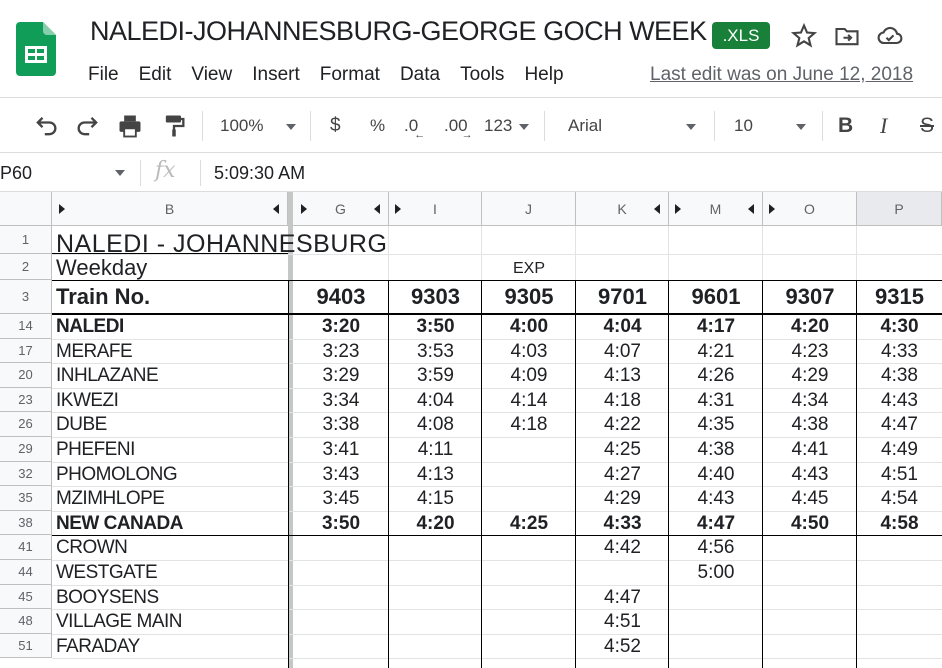 The width and height of the screenshot is (942, 668). What do you see at coordinates (716, 376) in the screenshot?
I see `departure-time: 4:26` at bounding box center [716, 376].